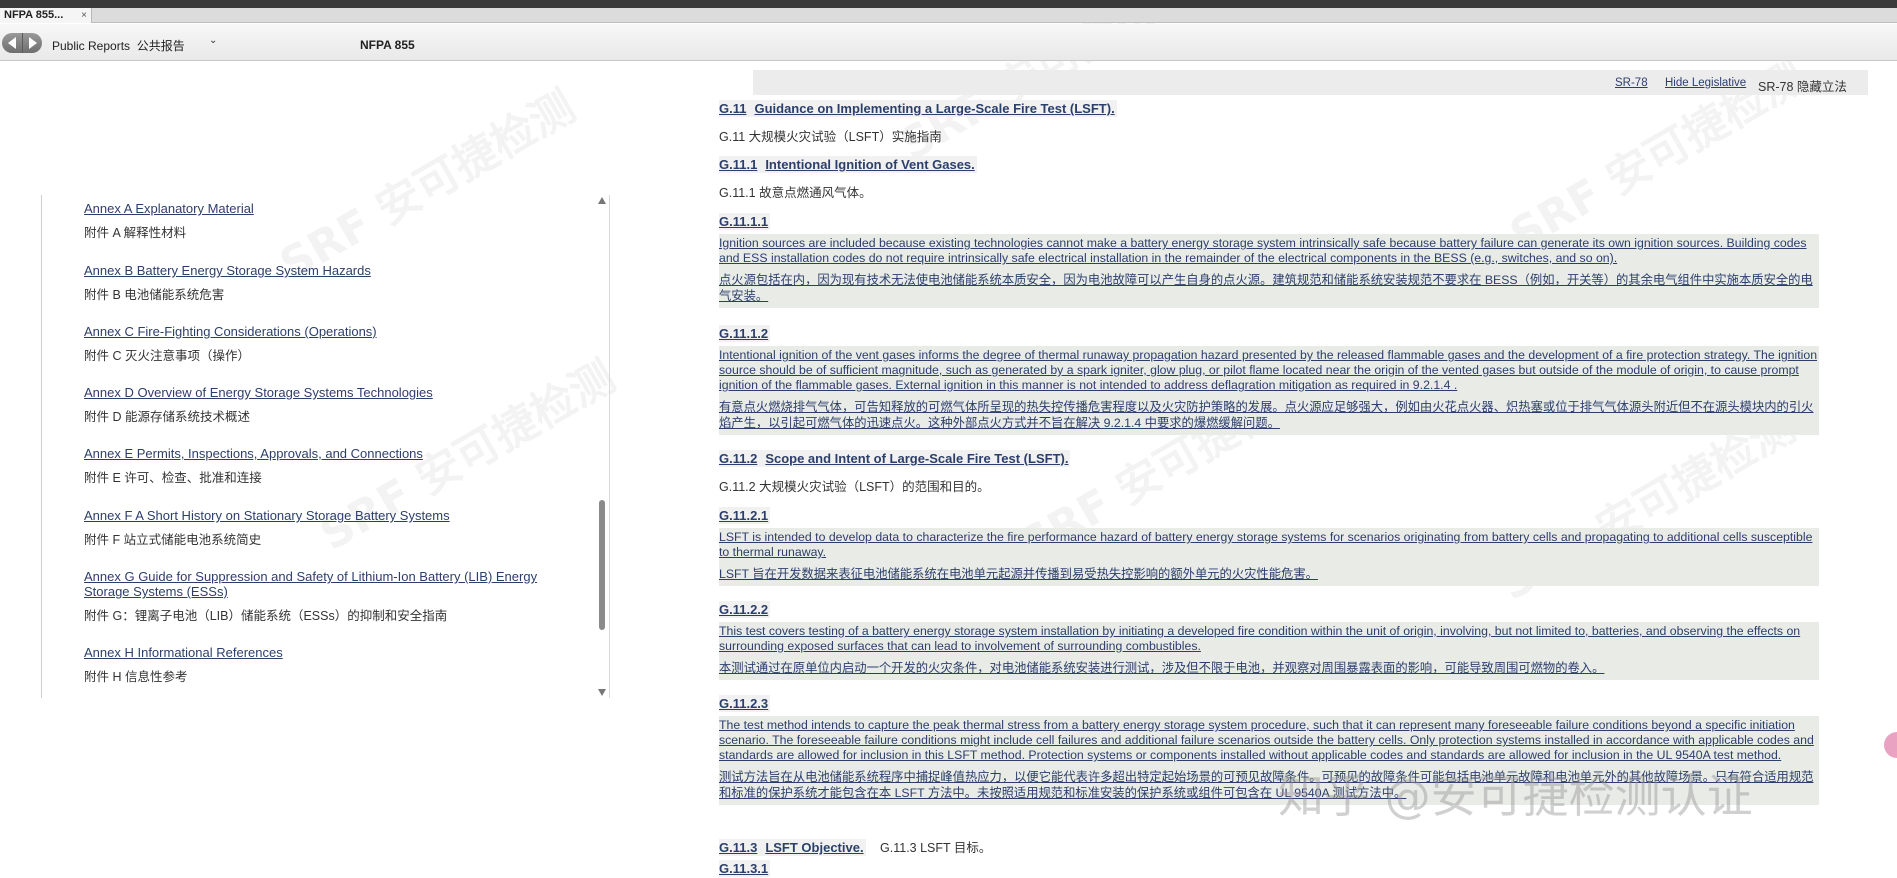 Image resolution: width=1897 pixels, height=878 pixels. What do you see at coordinates (1631, 83) in the screenshot?
I see `sr-78-link: SR-78` at bounding box center [1631, 83].